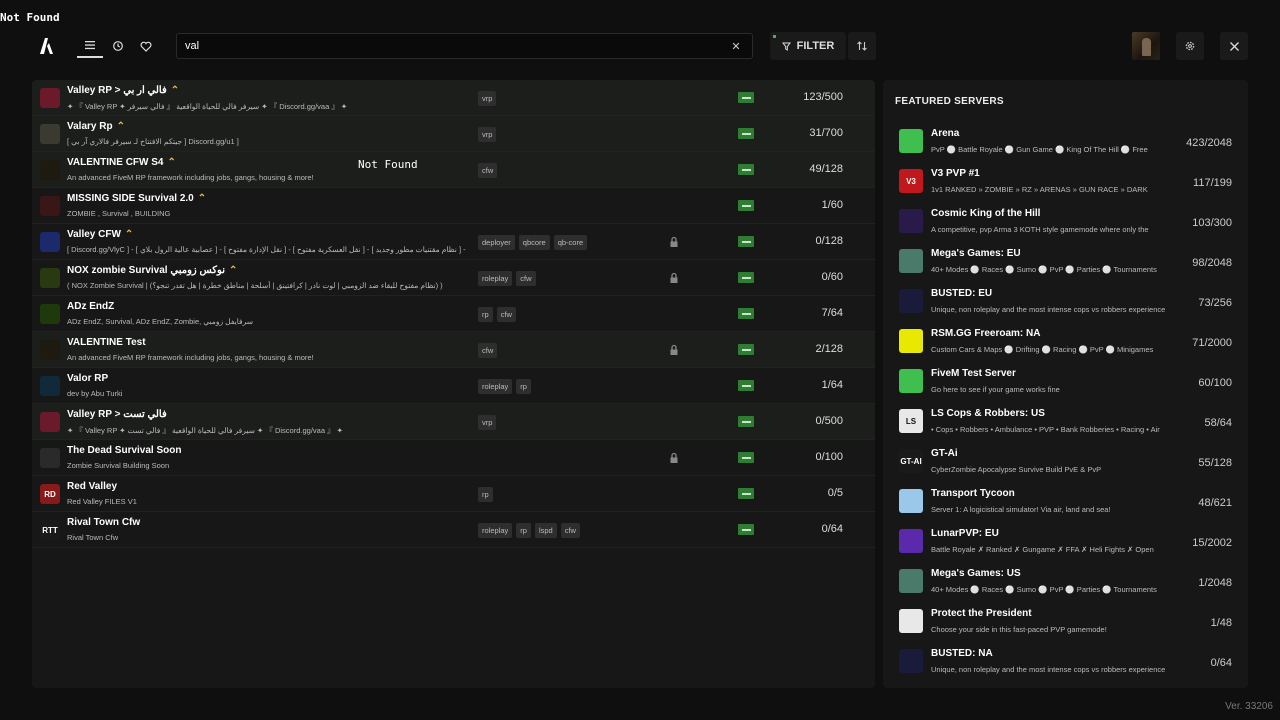  Describe the element at coordinates (1146, 46) in the screenshot. I see `user-avatar` at that location.